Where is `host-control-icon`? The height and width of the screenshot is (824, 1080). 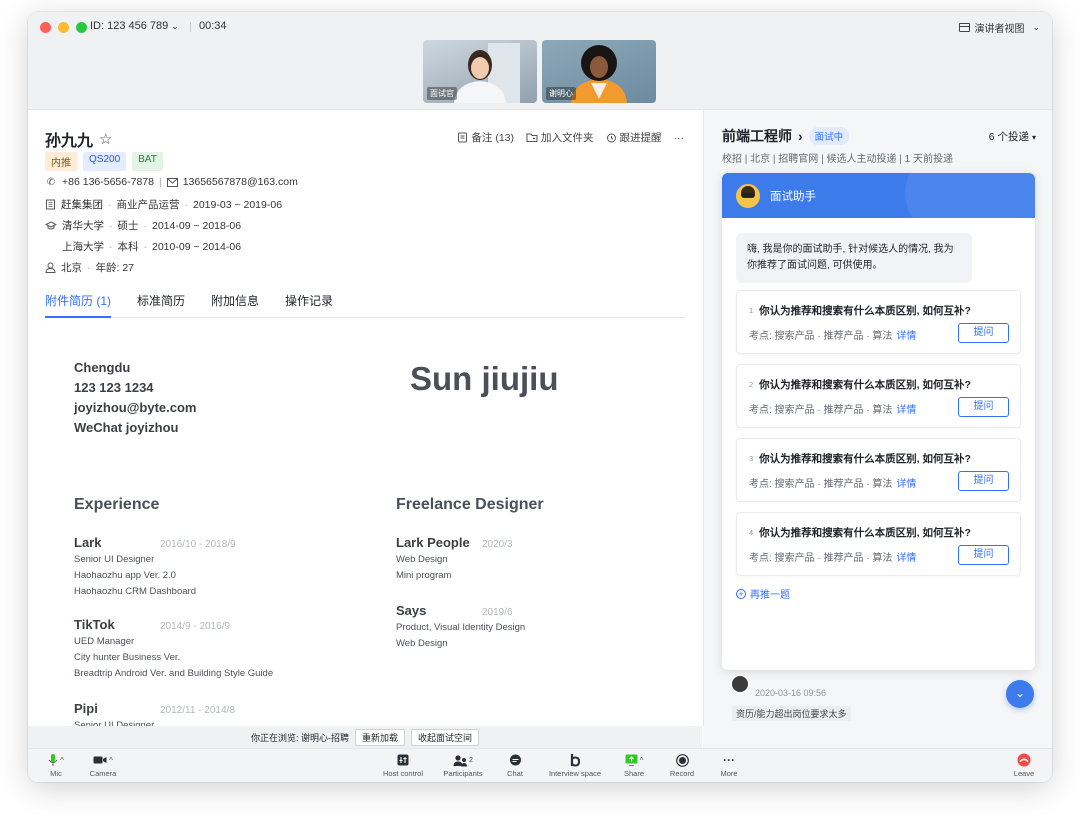
host-control-icon is located at coordinates (403, 760).